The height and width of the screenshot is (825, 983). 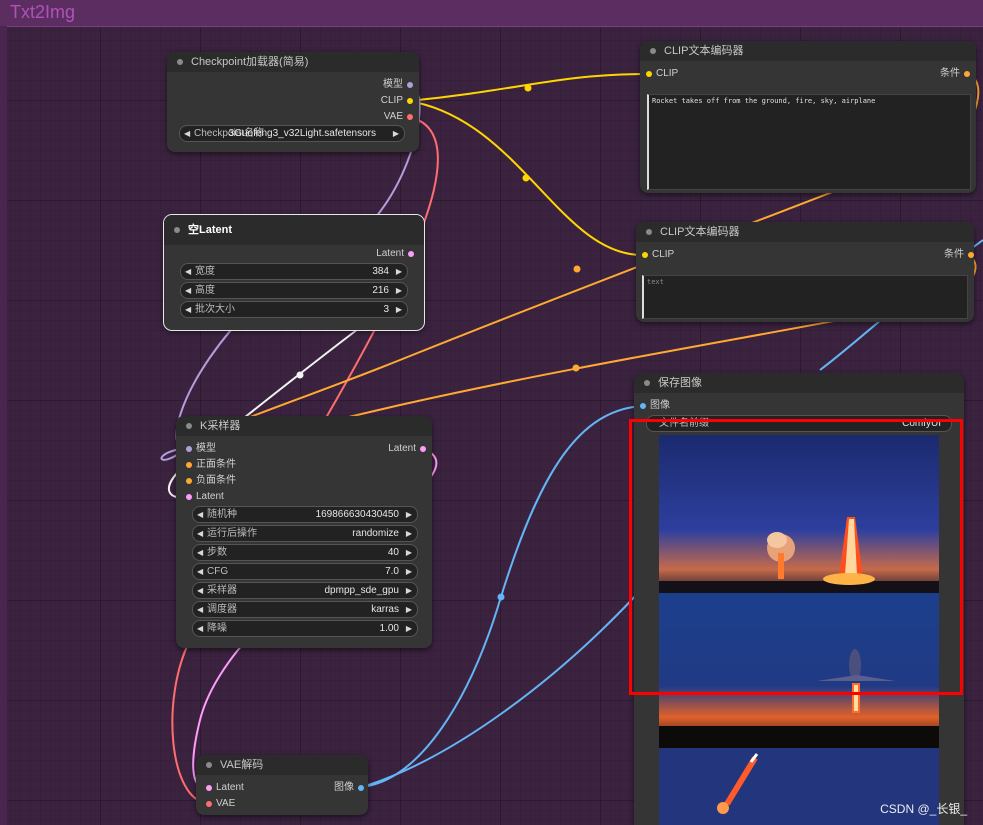 What do you see at coordinates (655, 282) in the screenshot?
I see `placeholder-text: text` at bounding box center [655, 282].